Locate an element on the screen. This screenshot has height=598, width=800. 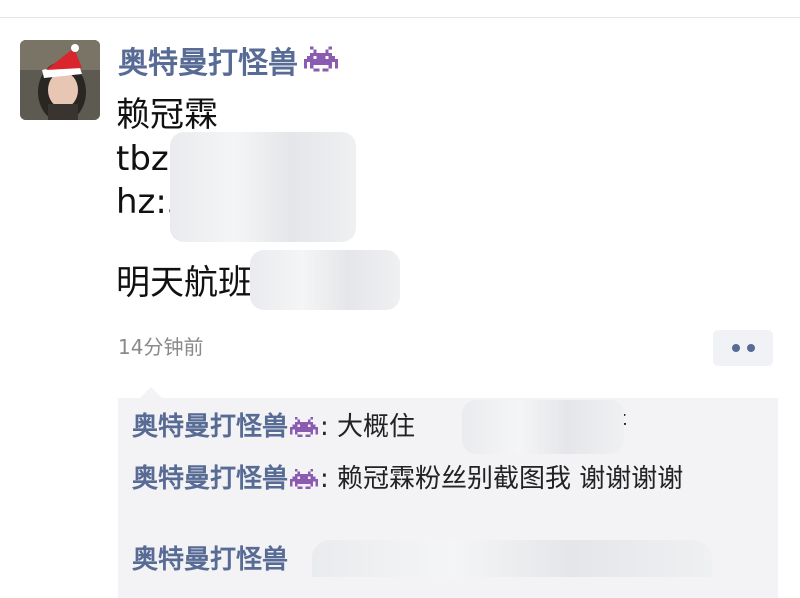
post-timestamp: 14分钟前 is located at coordinates (161, 347).